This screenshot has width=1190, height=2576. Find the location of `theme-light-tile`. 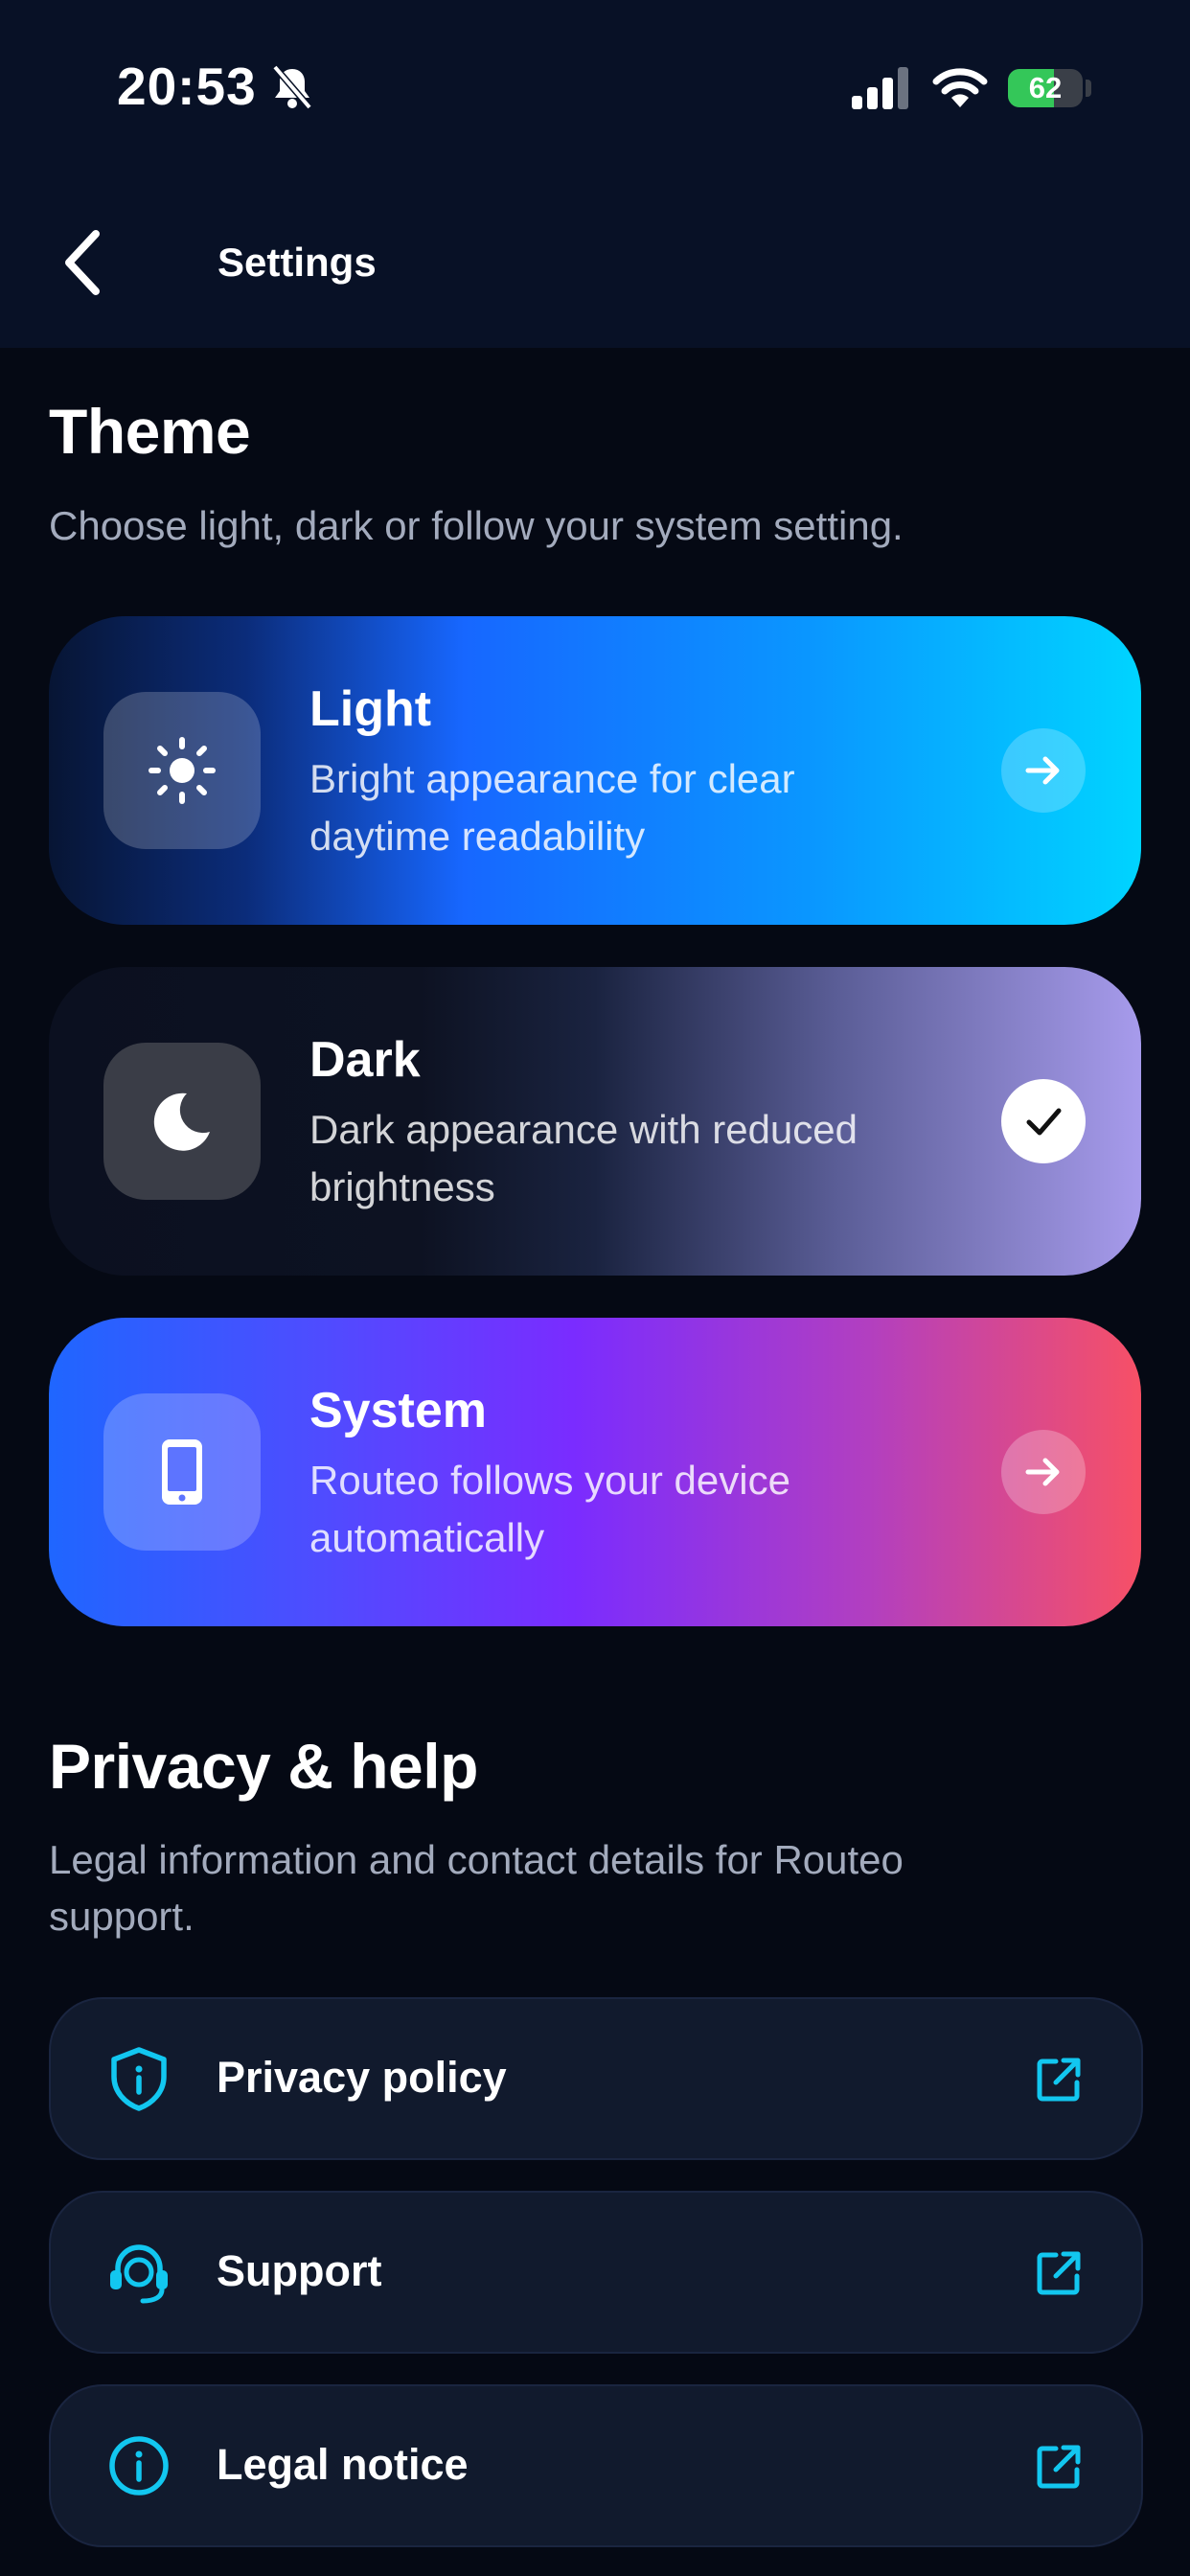

theme-light-tile is located at coordinates (182, 770).